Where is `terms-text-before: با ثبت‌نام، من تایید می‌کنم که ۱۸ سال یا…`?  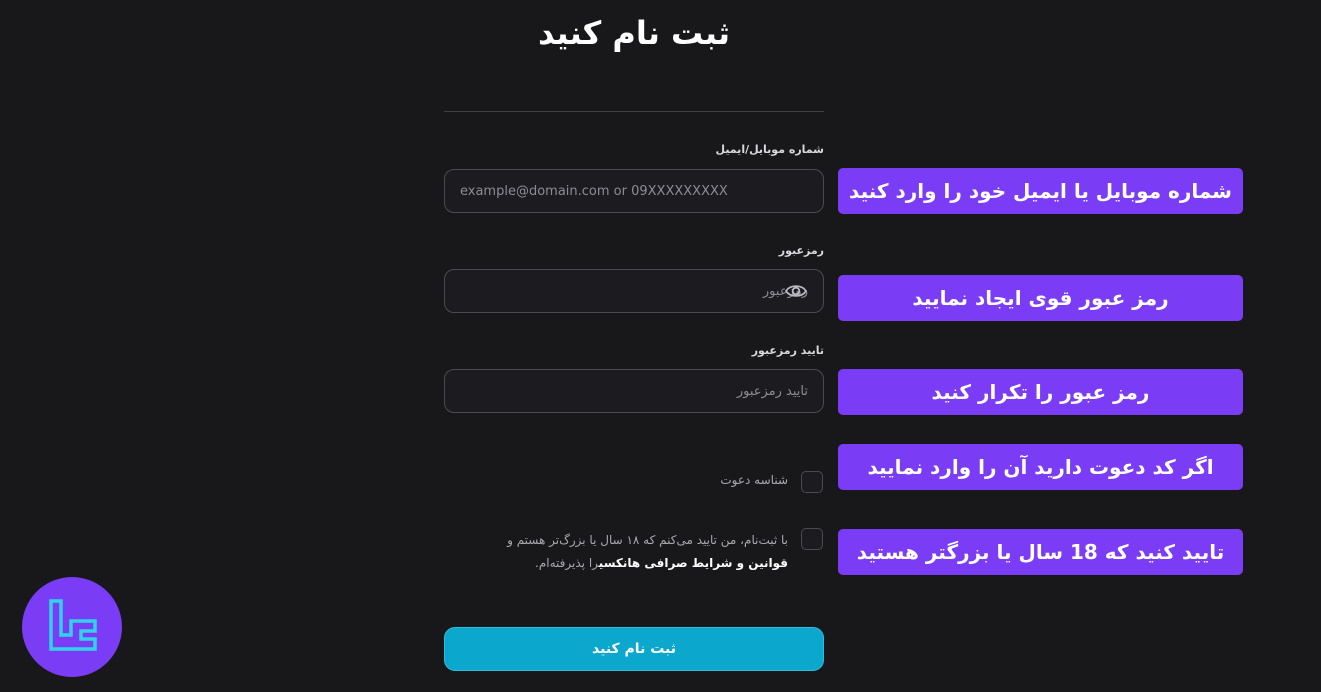
terms-text-before: با ثبت‌نام، من تایید می‌کنم که ۱۸ سال یا… is located at coordinates (647, 540).